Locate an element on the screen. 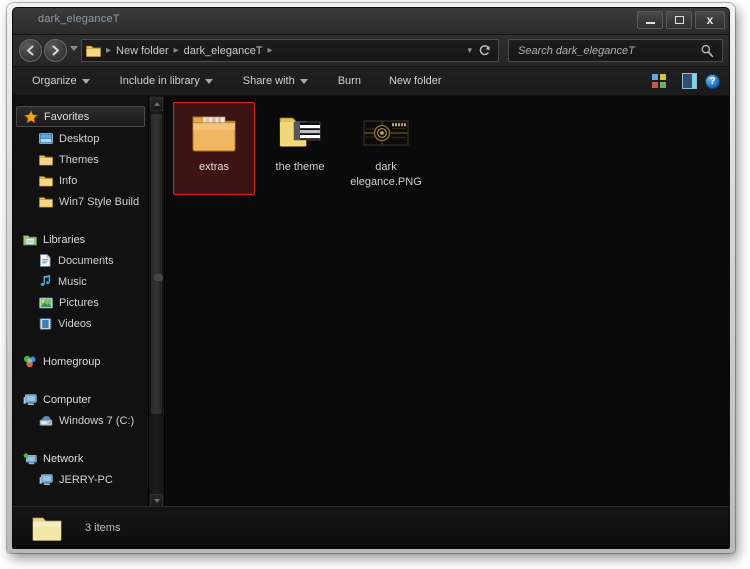 This screenshot has width=750, height=569. maximize-icon is located at coordinates (679, 20).